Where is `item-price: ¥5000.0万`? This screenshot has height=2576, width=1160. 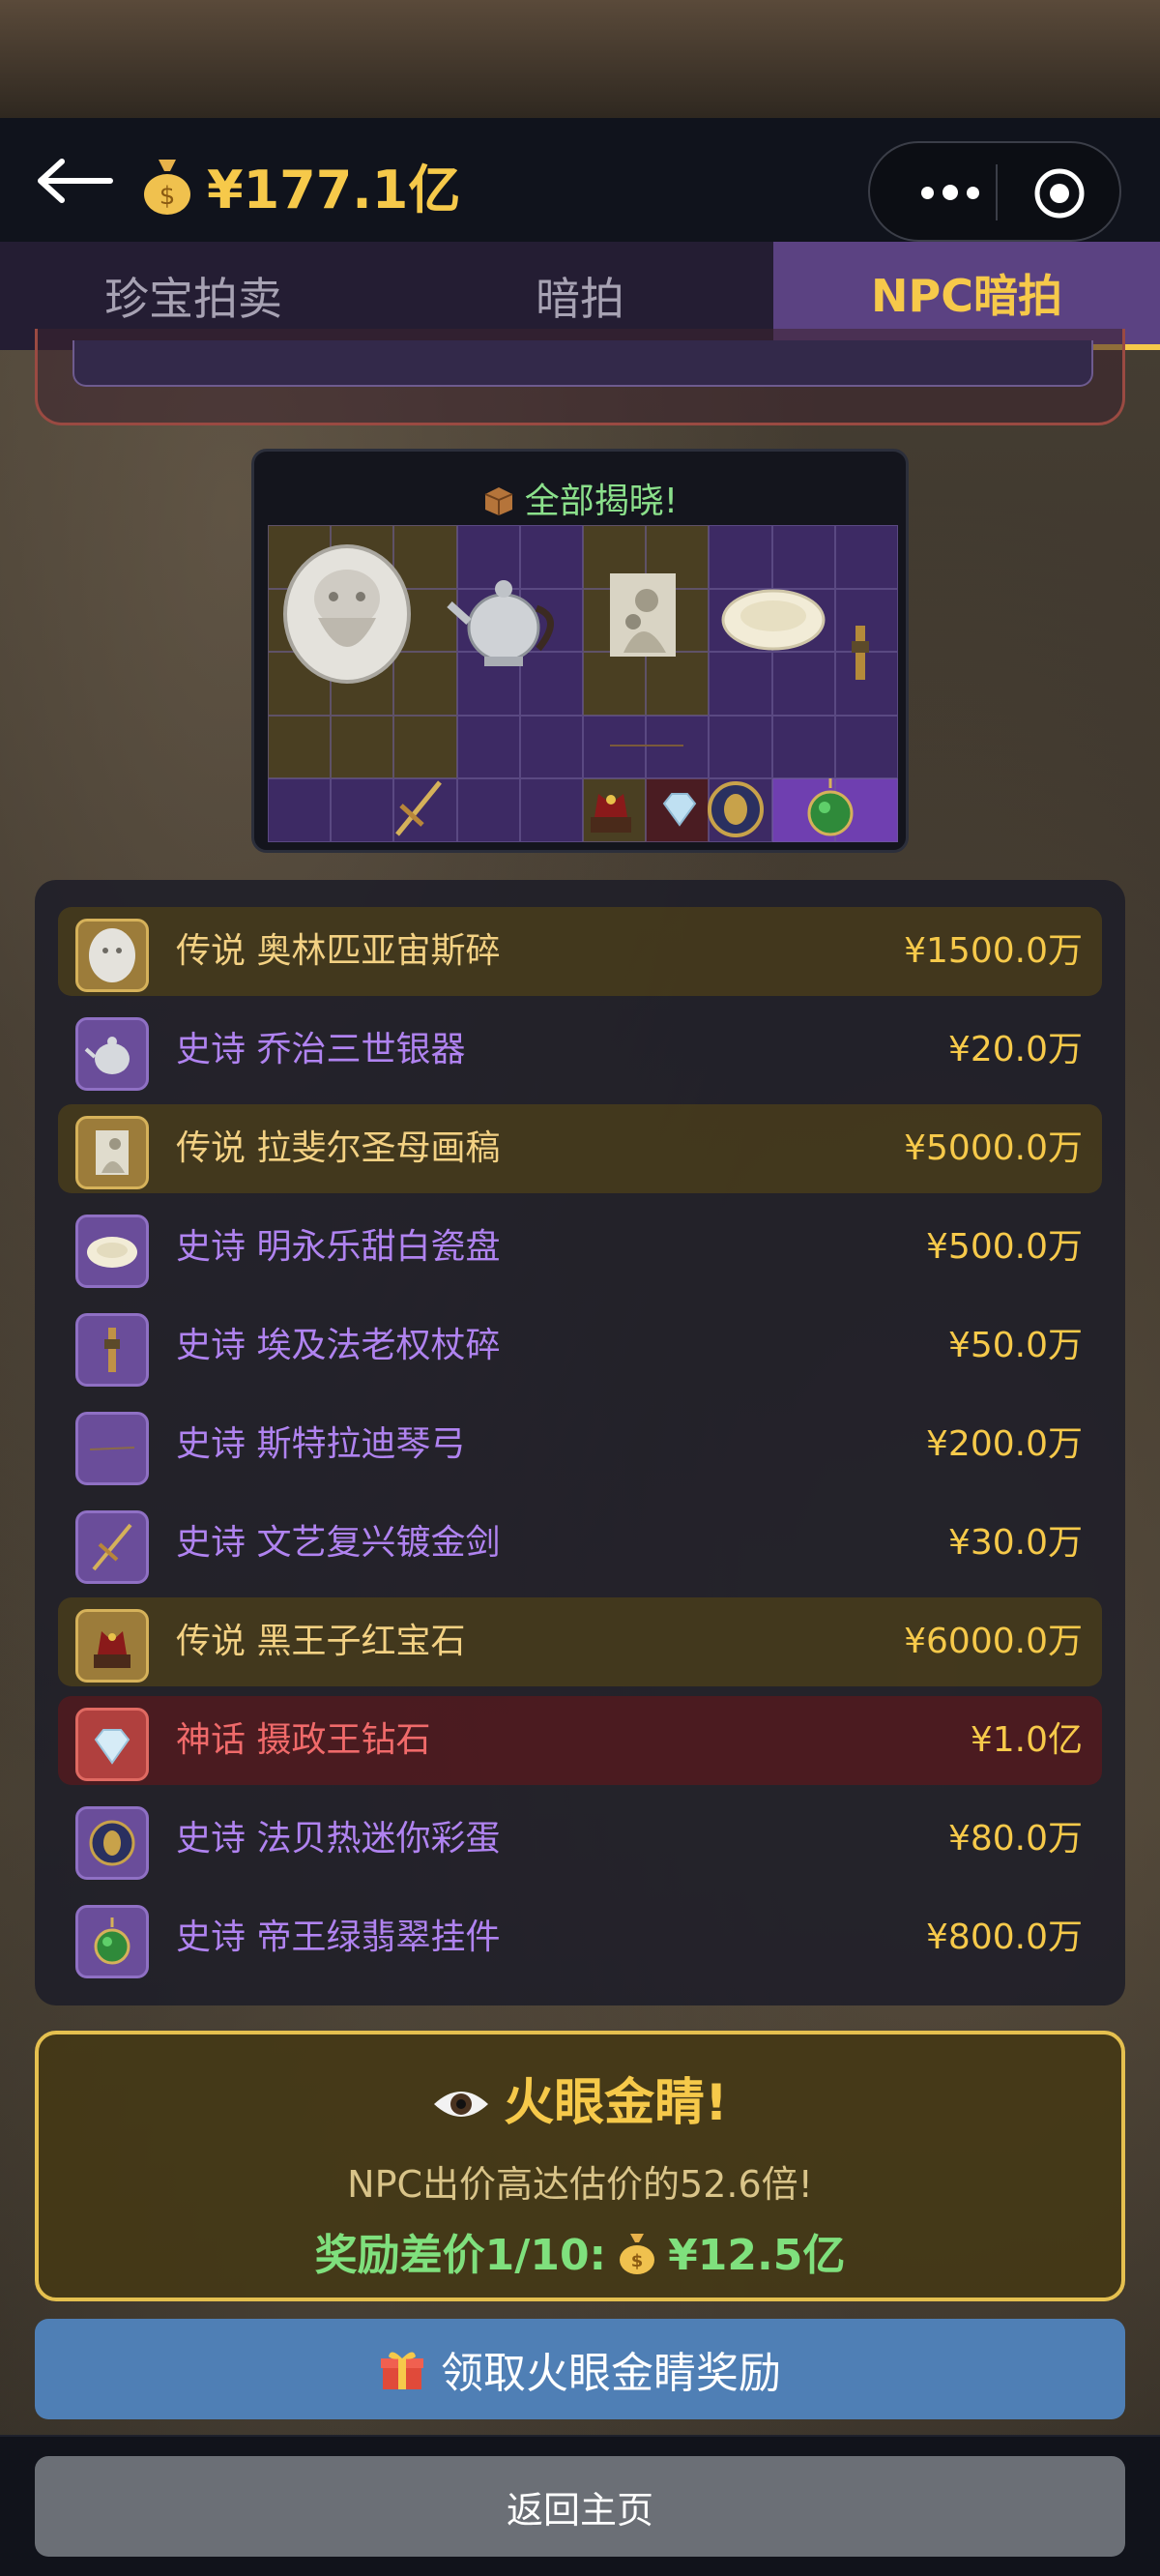
item-price: ¥5000.0万 is located at coordinates (994, 1148).